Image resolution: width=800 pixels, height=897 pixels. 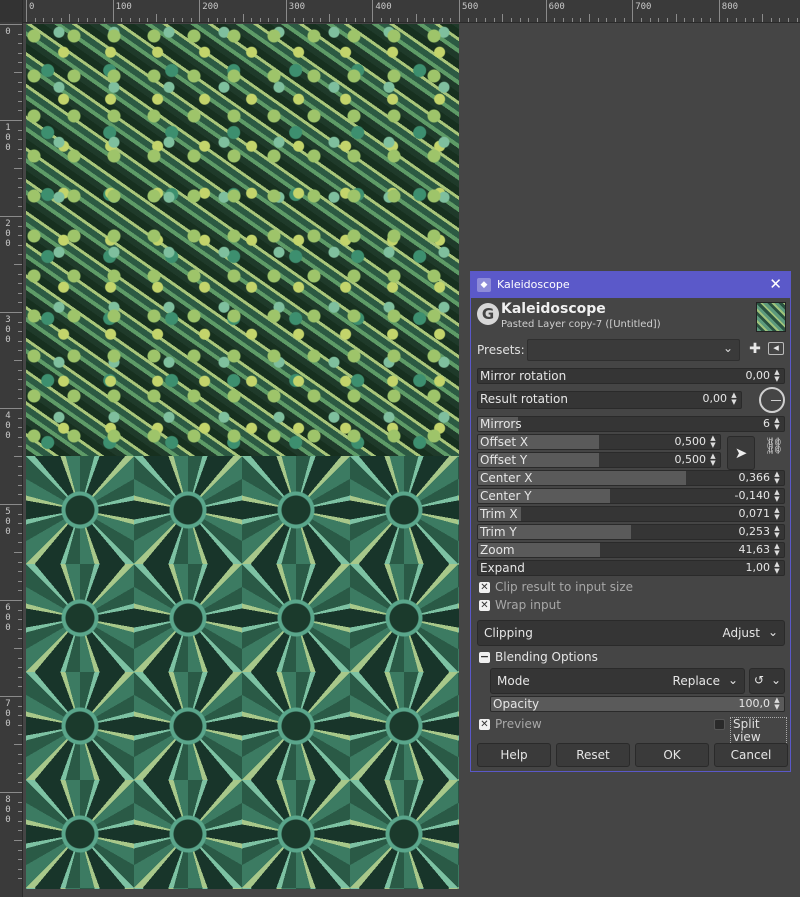 What do you see at coordinates (730, 7) in the screenshot?
I see `ruler-label: 800` at bounding box center [730, 7].